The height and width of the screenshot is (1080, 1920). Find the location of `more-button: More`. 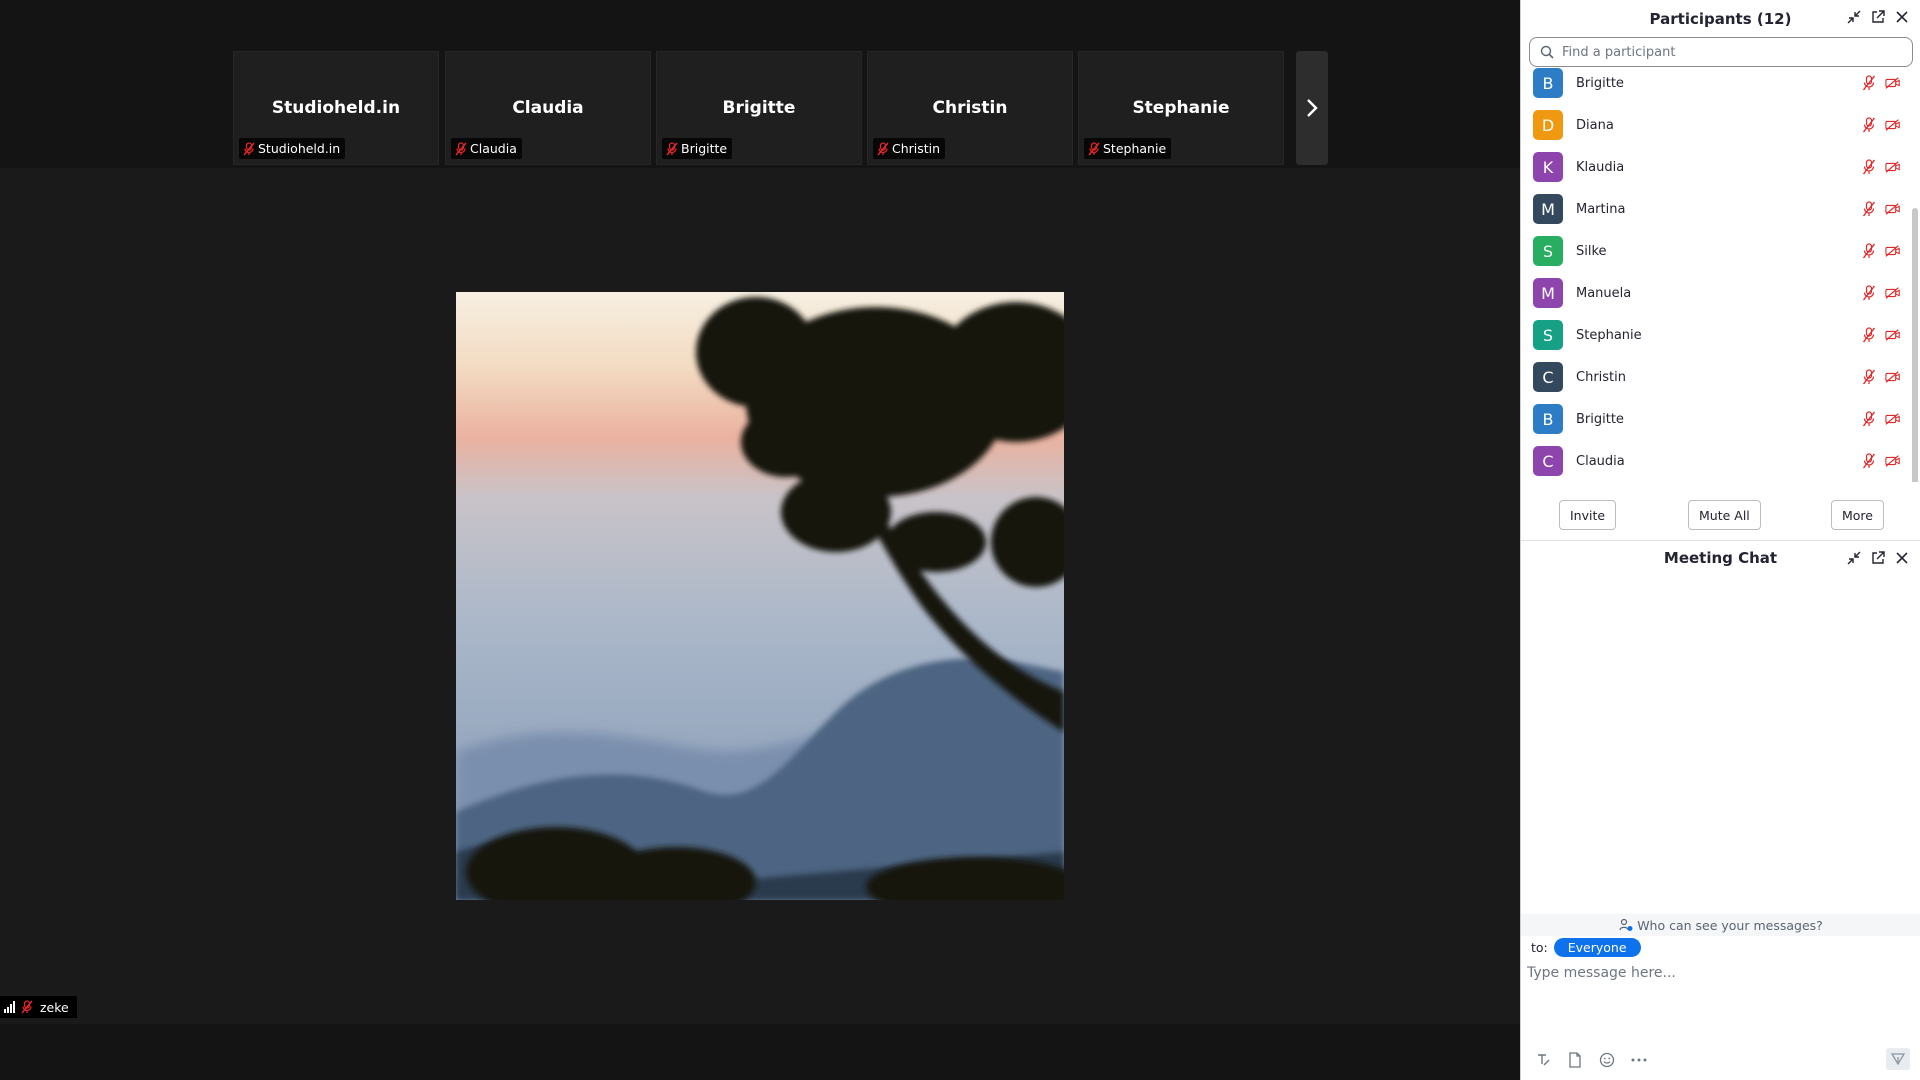

more-button: More is located at coordinates (1857, 515).